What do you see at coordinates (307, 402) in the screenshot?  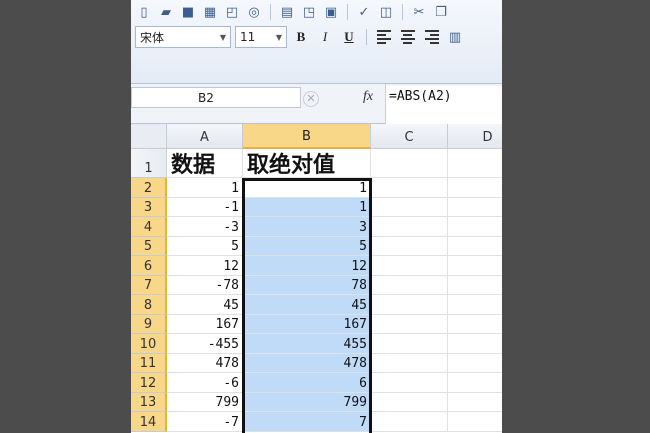 I see `cell-b13: 799` at bounding box center [307, 402].